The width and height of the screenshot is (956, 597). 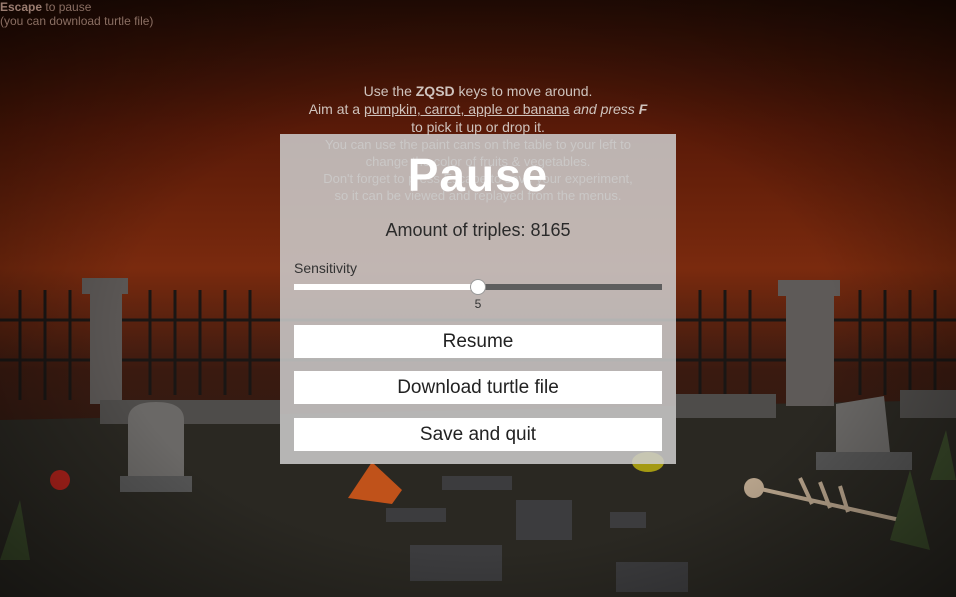 What do you see at coordinates (478, 304) in the screenshot?
I see `sensitivity-value: 5` at bounding box center [478, 304].